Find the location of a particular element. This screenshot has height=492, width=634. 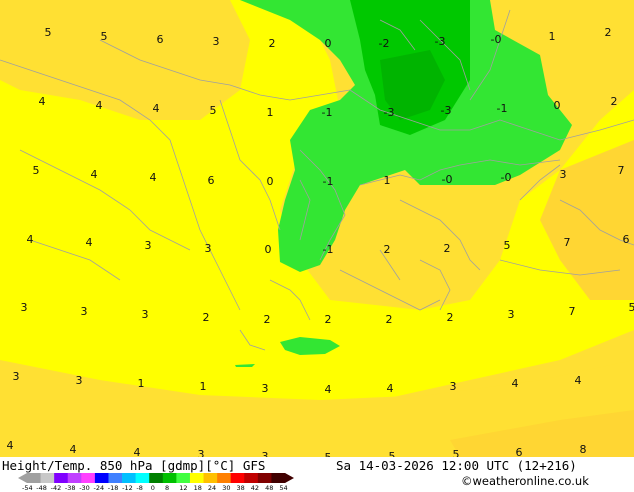

colorbar-tick-label: 38 is located at coordinates (241, 488).